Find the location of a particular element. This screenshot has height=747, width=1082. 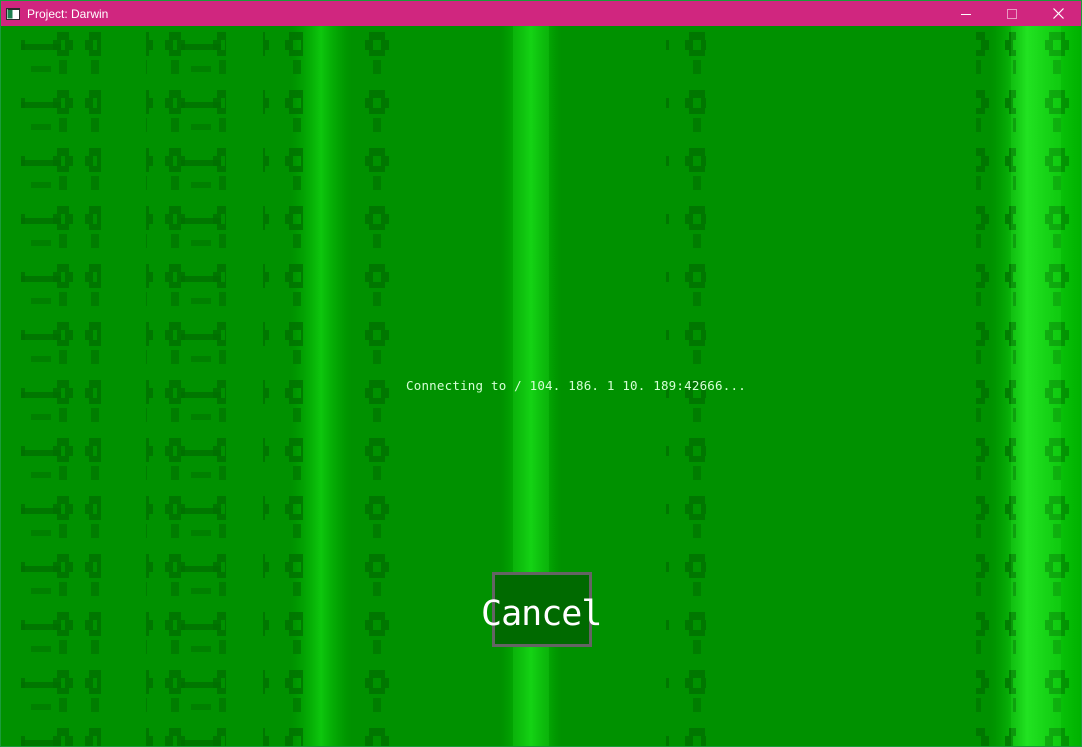

maximize-icon is located at coordinates (1012, 13).